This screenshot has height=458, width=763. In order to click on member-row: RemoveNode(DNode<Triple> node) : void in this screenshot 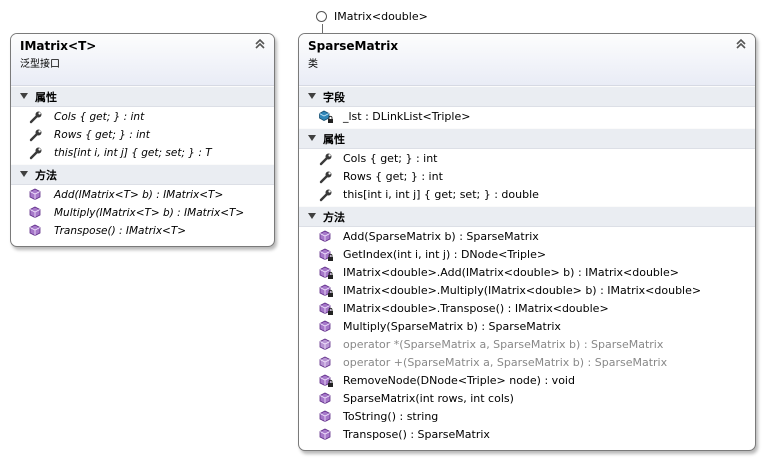, I will do `click(527, 381)`.